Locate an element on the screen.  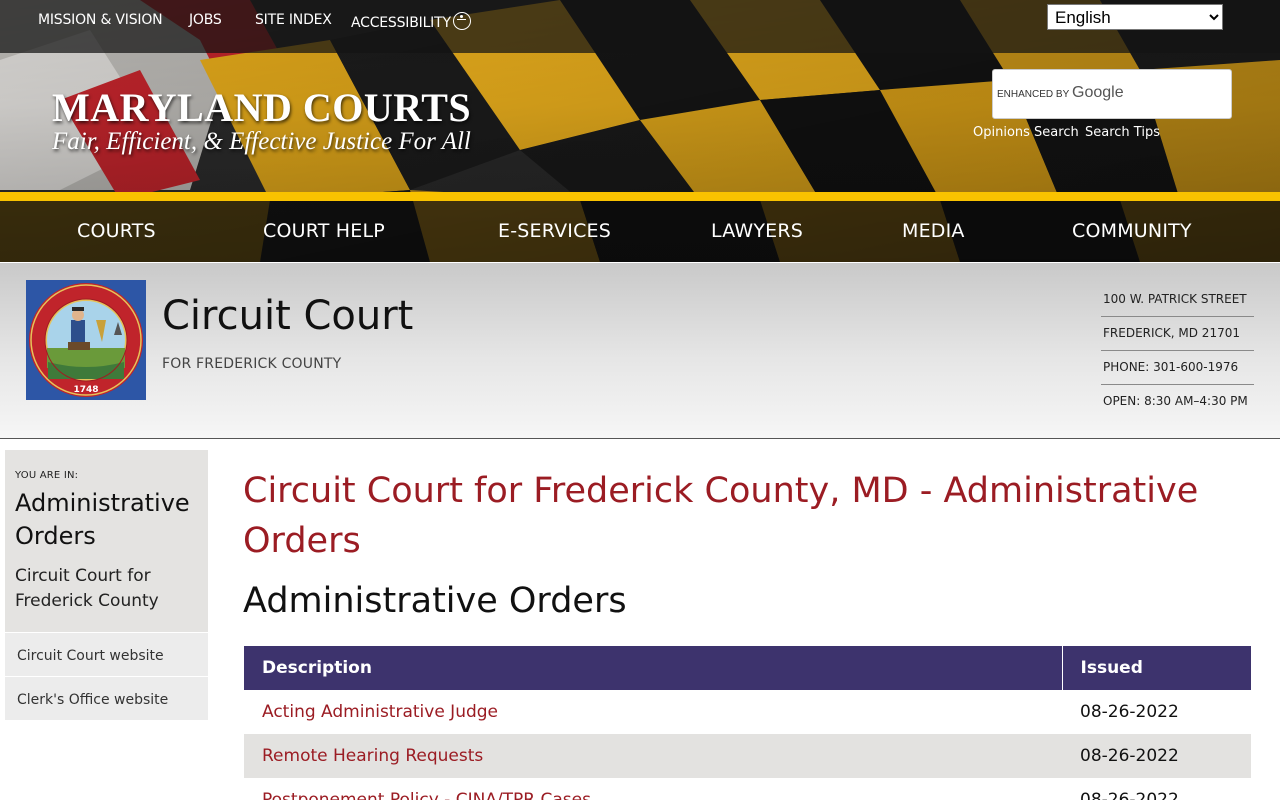
court-address-city: FREDERICK, MD 21701 is located at coordinates (1171, 333).